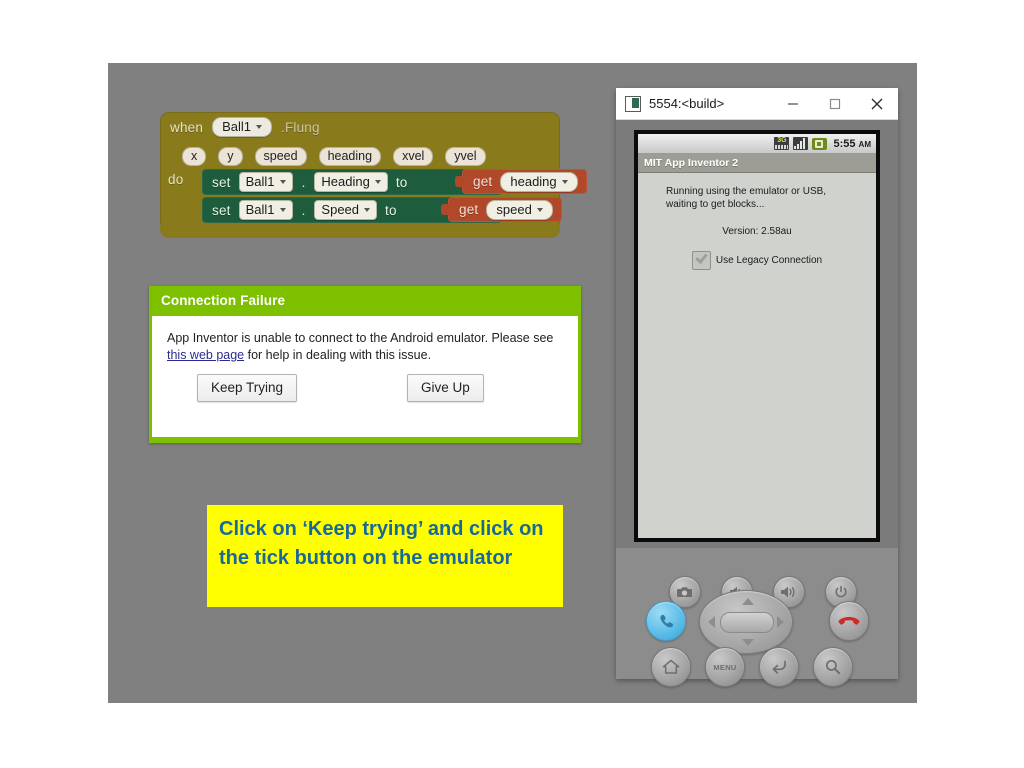  What do you see at coordinates (701, 260) in the screenshot?
I see `legacy-connection-checkbox` at bounding box center [701, 260].